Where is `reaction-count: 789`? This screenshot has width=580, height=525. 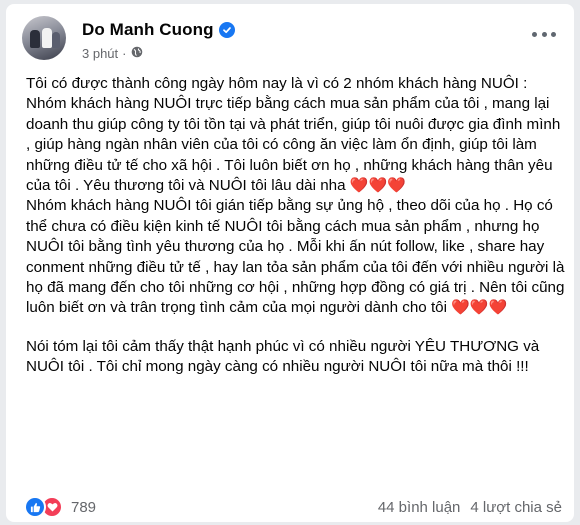 reaction-count: 789 is located at coordinates (84, 507).